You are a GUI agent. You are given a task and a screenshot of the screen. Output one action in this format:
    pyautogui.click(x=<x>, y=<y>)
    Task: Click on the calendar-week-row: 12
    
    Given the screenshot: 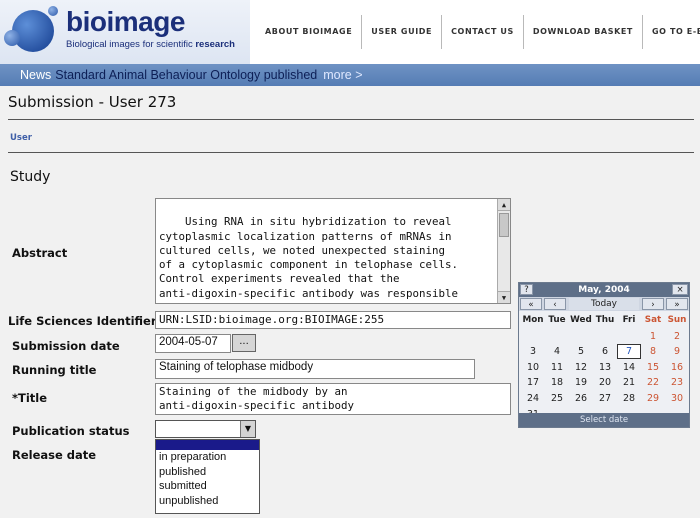 What is the action you would take?
    pyautogui.click(x=605, y=337)
    